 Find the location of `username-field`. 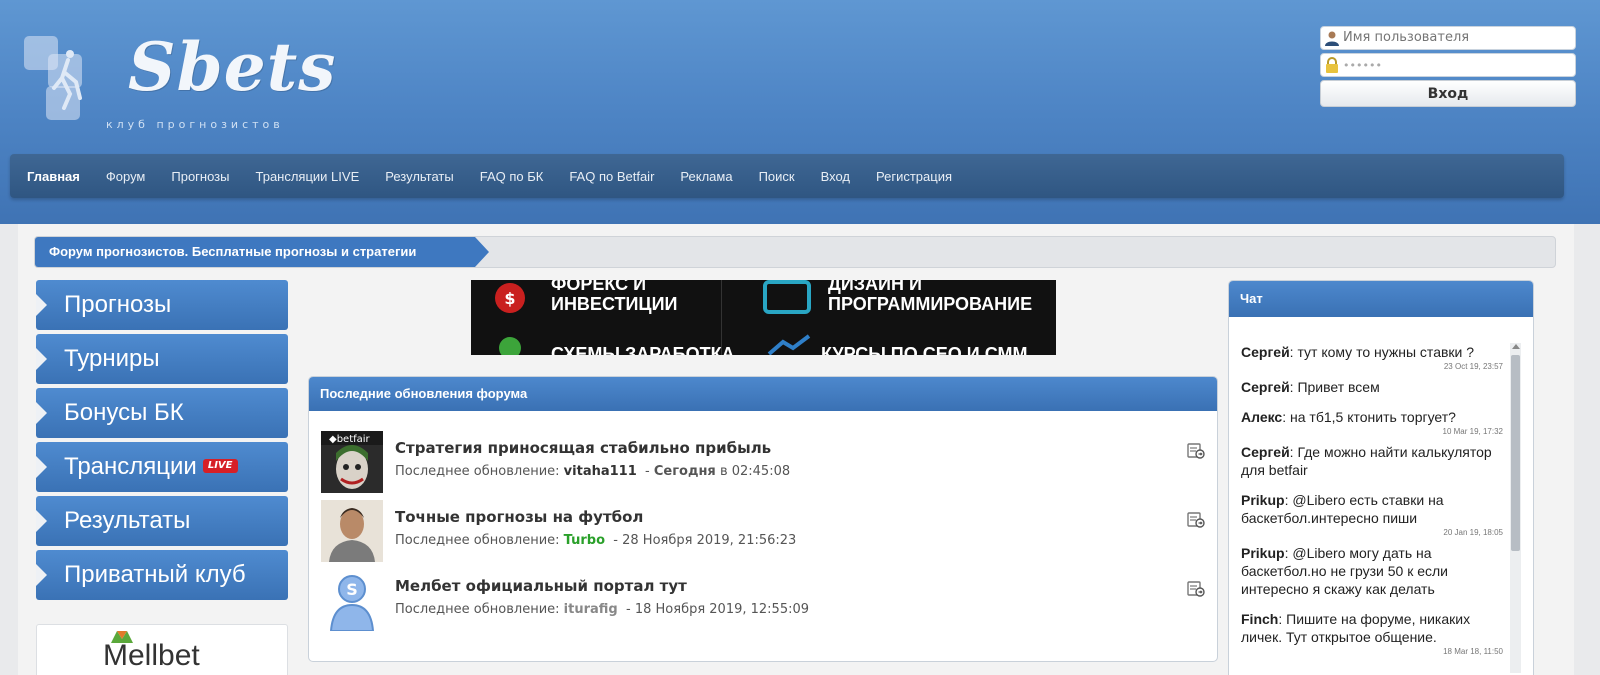

username-field is located at coordinates (1448, 38).